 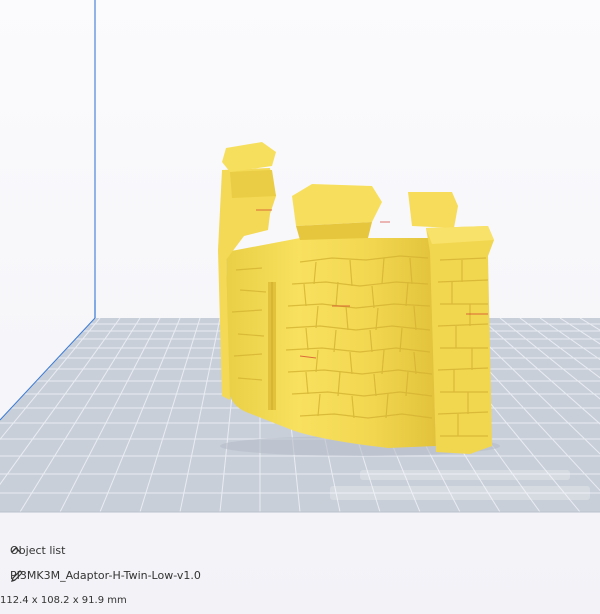 What do you see at coordinates (17, 576) in the screenshot?
I see `pencil-icon` at bounding box center [17, 576].